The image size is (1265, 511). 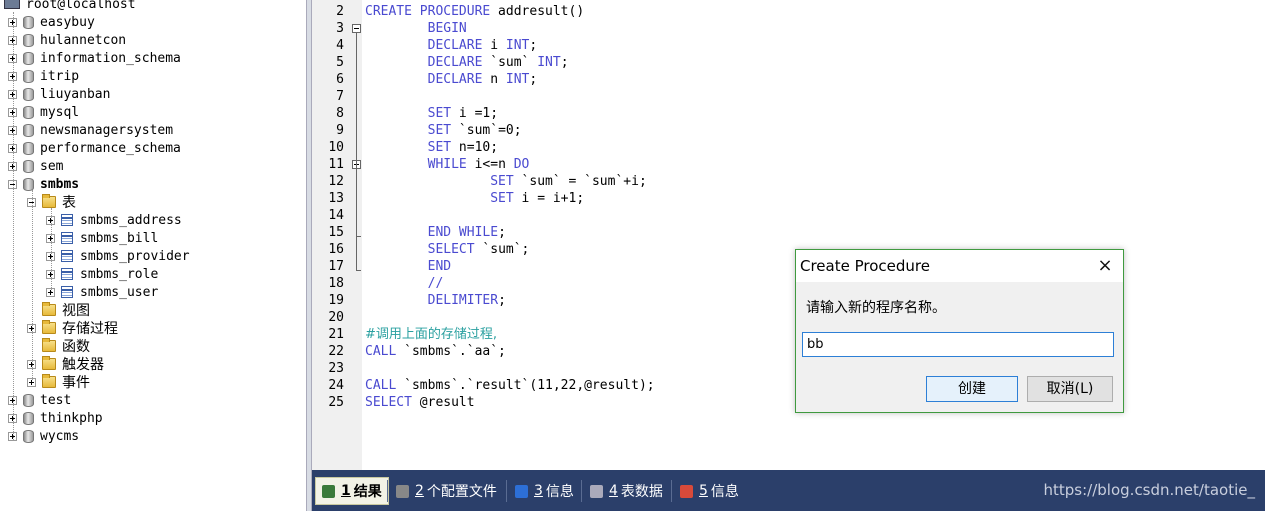 I want to click on procedure-name-input, so click(x=958, y=344).